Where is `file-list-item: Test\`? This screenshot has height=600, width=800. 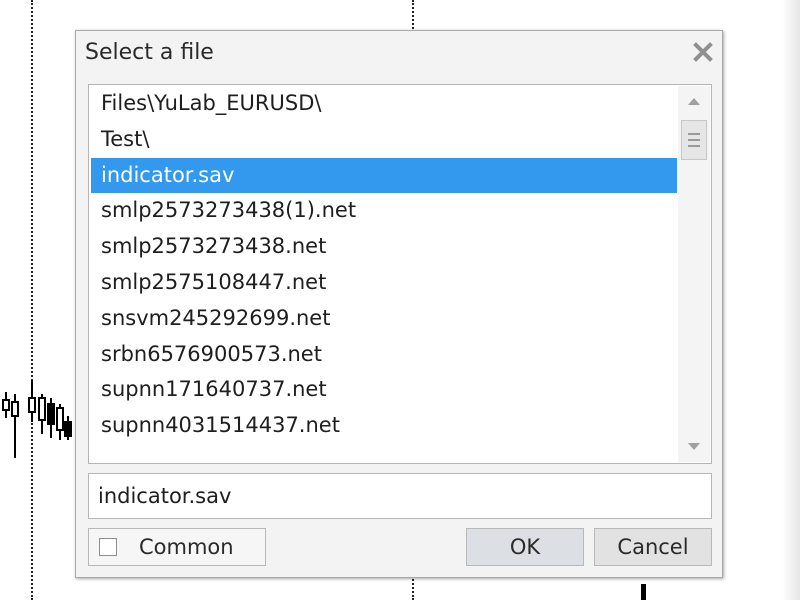
file-list-item: Test\ is located at coordinates (384, 140).